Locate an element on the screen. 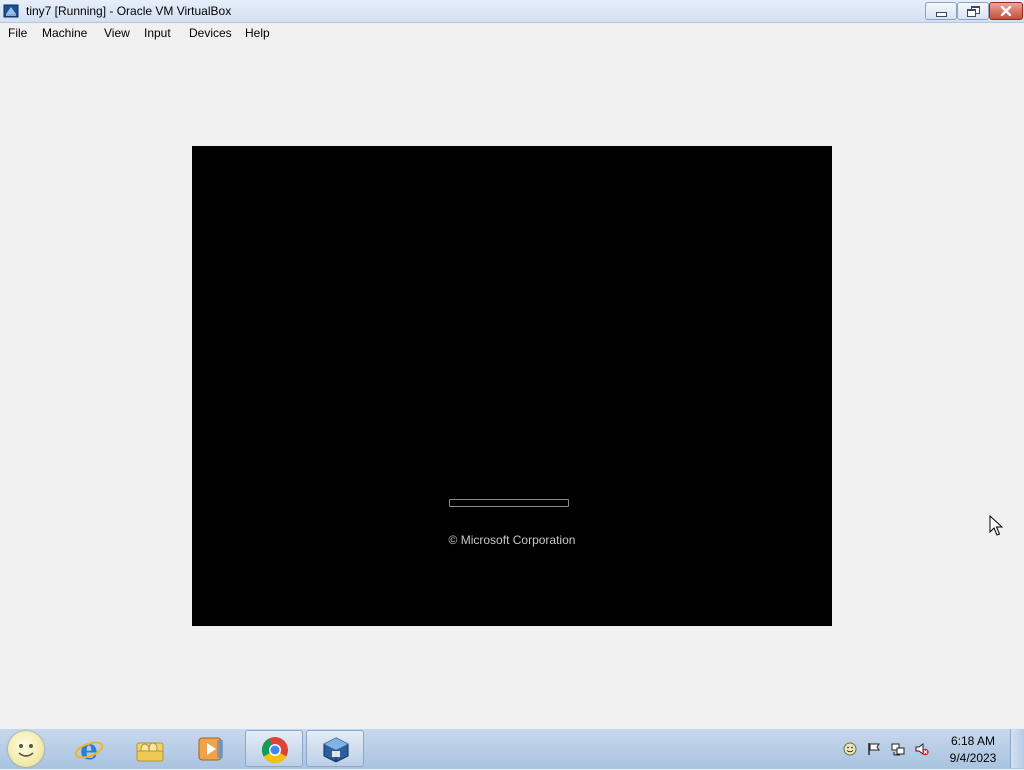 The height and width of the screenshot is (770, 1024). restore-icon is located at coordinates (973, 11).